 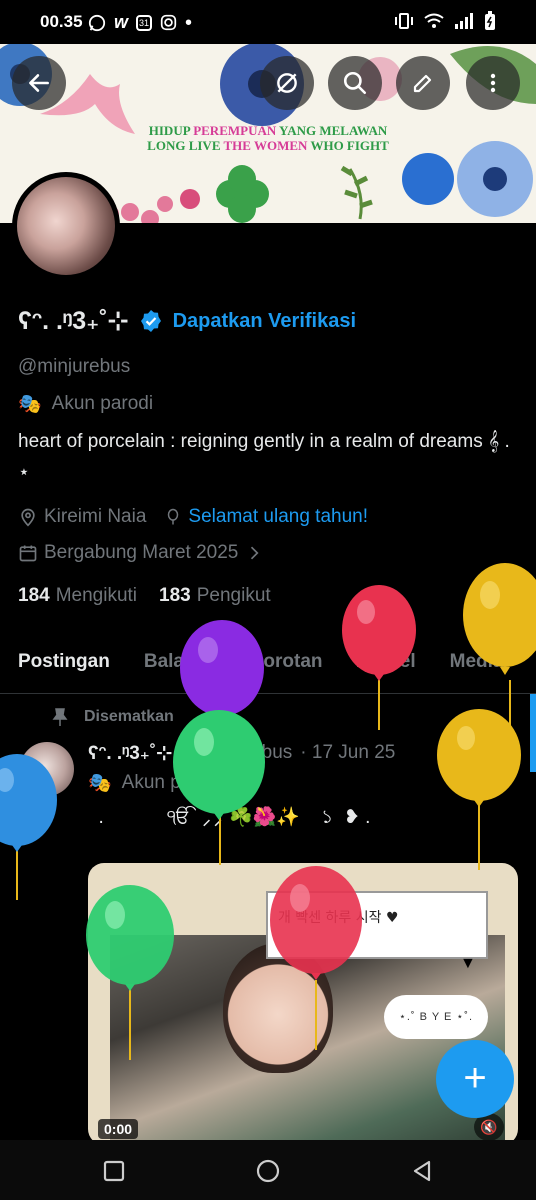 I want to click on tab-artikel: Artikel, so click(x=377, y=666).